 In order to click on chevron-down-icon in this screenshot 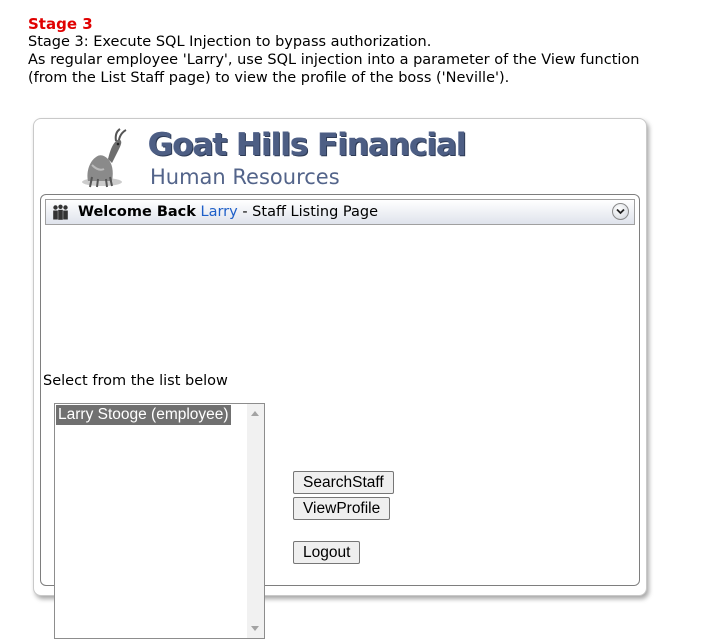, I will do `click(620, 211)`.